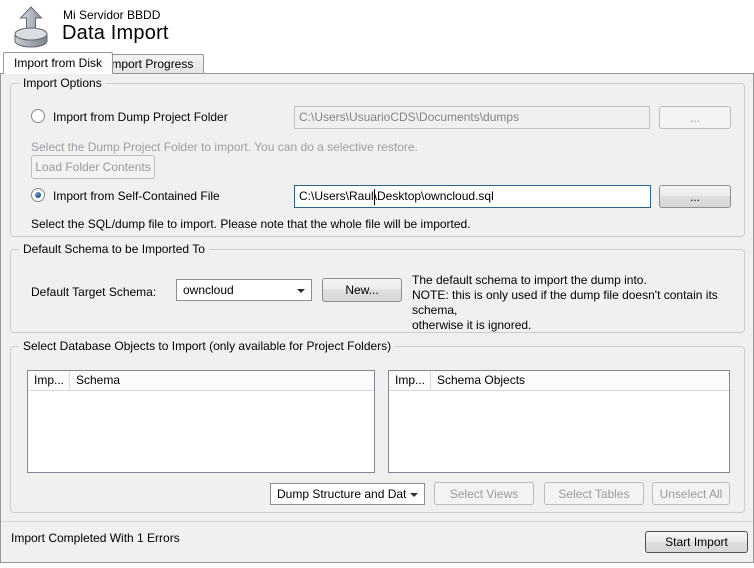  Describe the element at coordinates (151, 63) in the screenshot. I see `tab-import-progress: Import Progress` at that location.